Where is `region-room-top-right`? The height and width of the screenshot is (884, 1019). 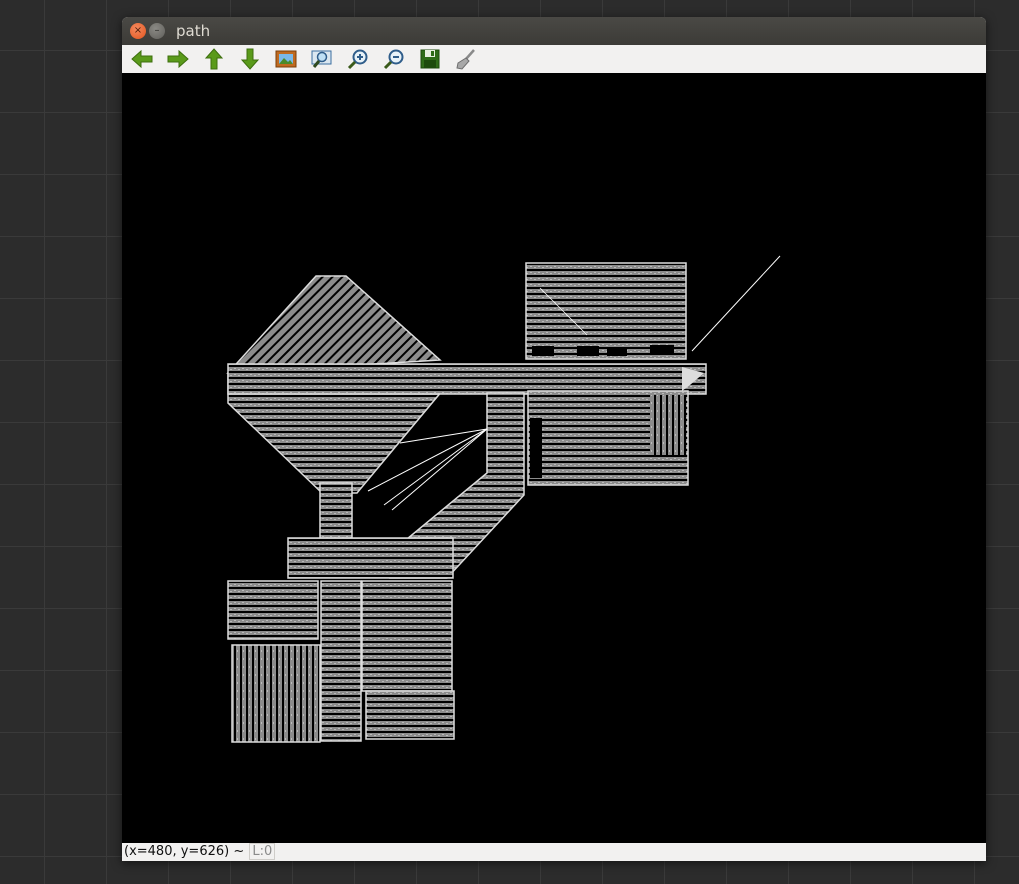 region-room-top-right is located at coordinates (606, 311).